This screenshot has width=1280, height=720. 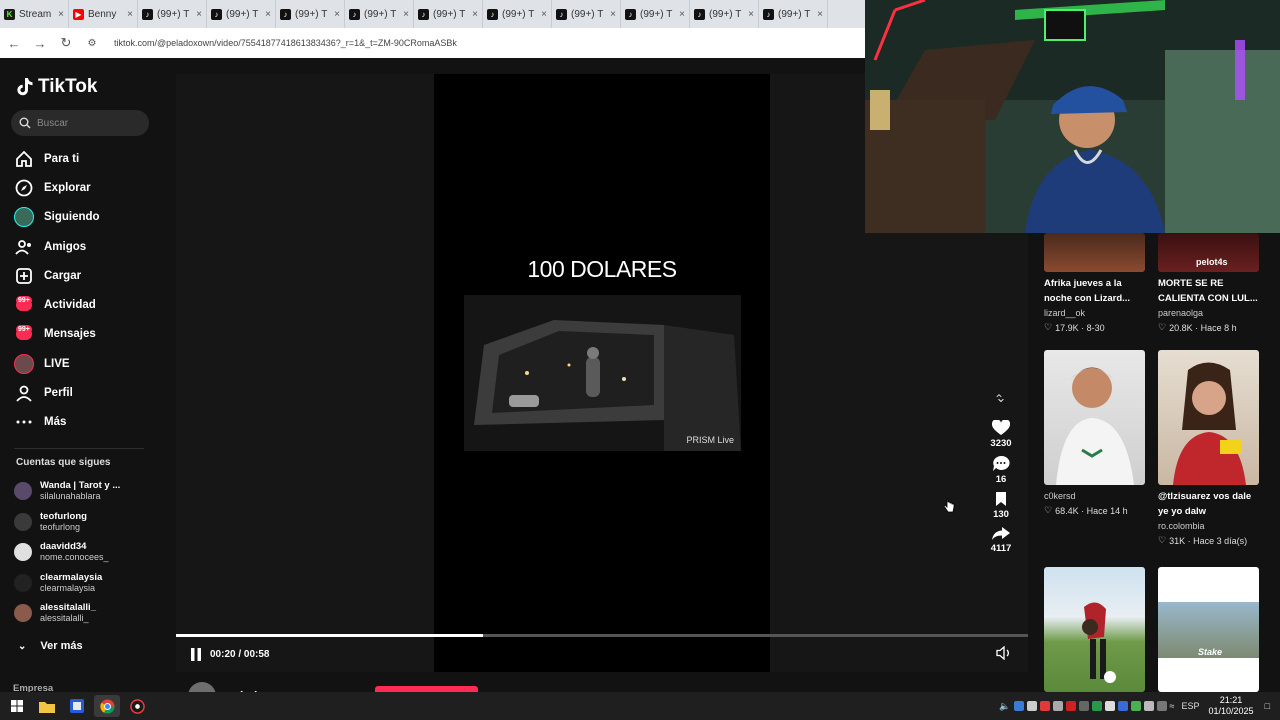 I want to click on clock: 21:21 01/10/2025, so click(x=1231, y=706).